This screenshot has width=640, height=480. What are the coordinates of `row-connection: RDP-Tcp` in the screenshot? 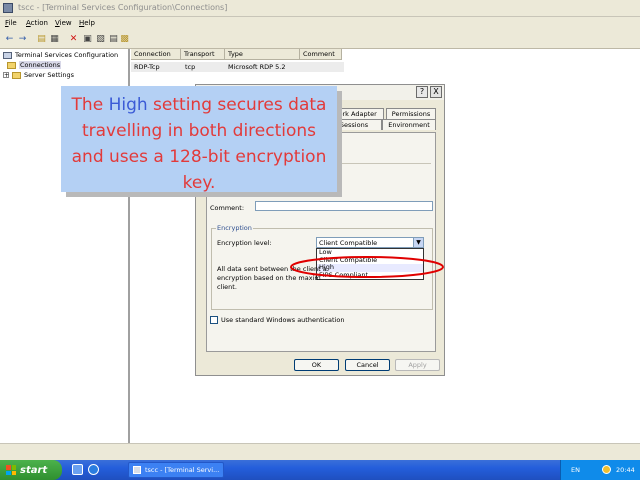 It's located at (147, 67).